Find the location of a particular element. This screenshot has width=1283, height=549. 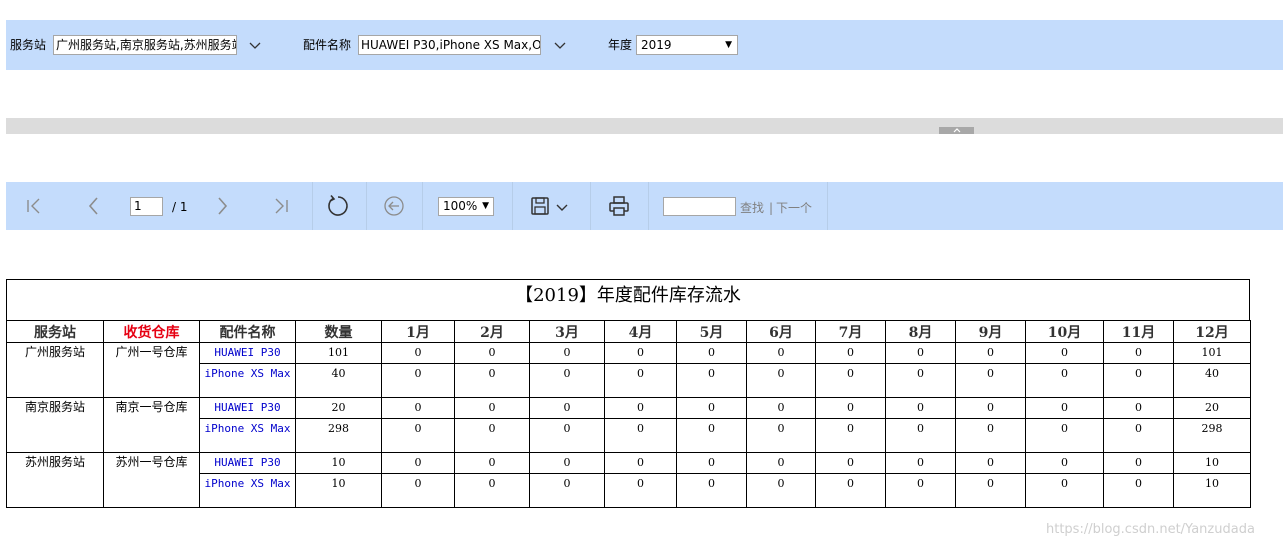

prev-page-icon is located at coordinates (94, 206).